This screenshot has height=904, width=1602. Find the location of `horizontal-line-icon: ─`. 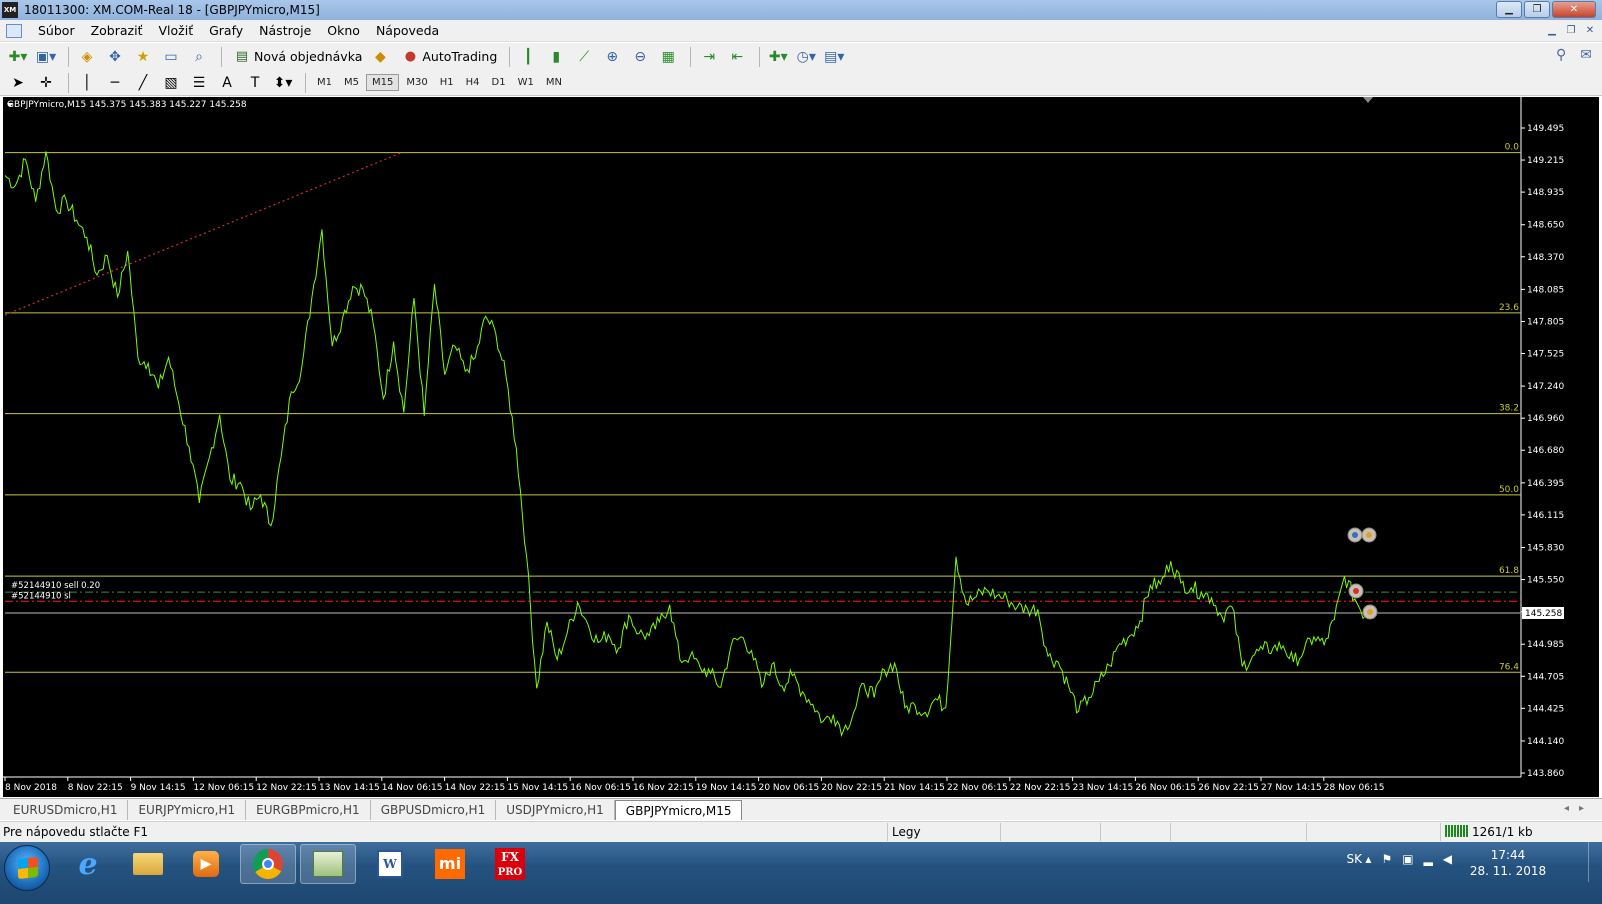

horizontal-line-icon: ─ is located at coordinates (115, 83).